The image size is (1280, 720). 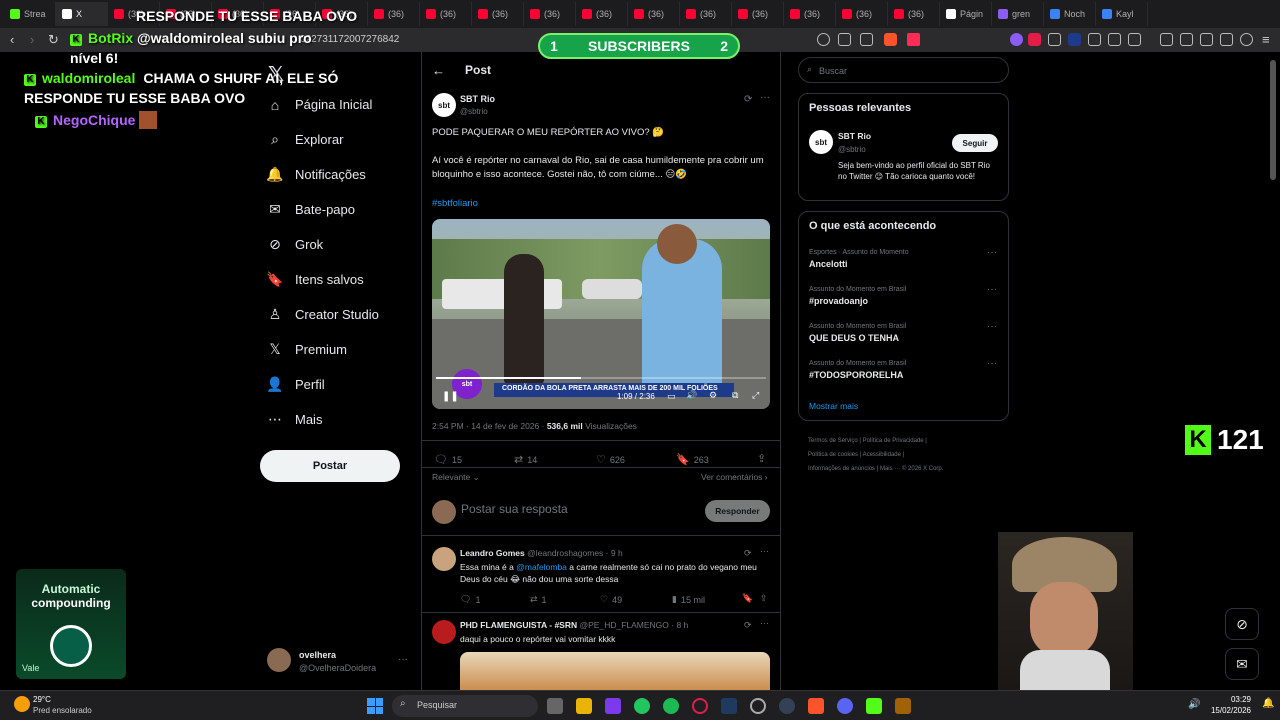 I want to click on back-arrow-icon: ←, so click(x=438, y=70).